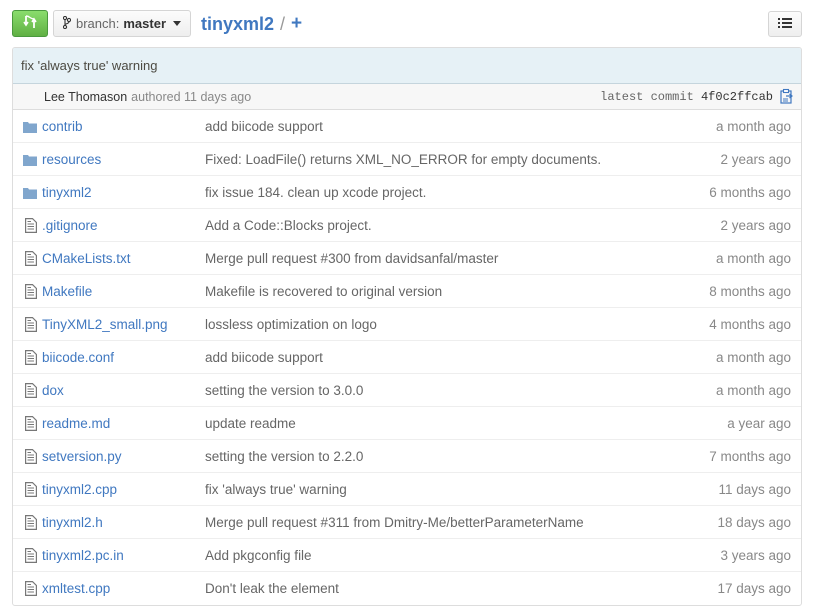 The image size is (820, 614). I want to click on clipboard-icon, so click(787, 97).